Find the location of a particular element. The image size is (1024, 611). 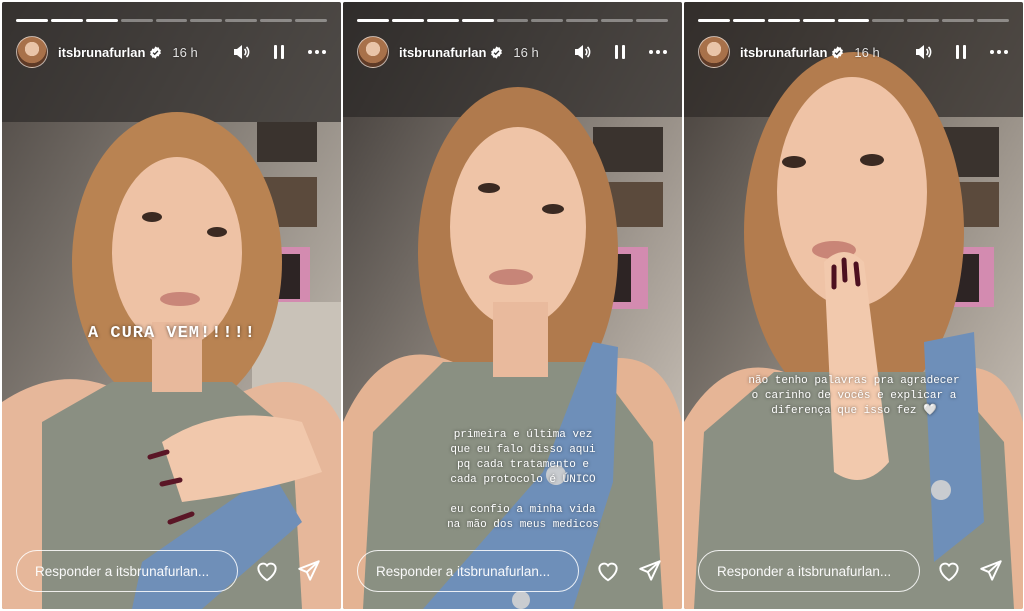

story-caption: A CURA VEM!!!!! is located at coordinates (172, 333).